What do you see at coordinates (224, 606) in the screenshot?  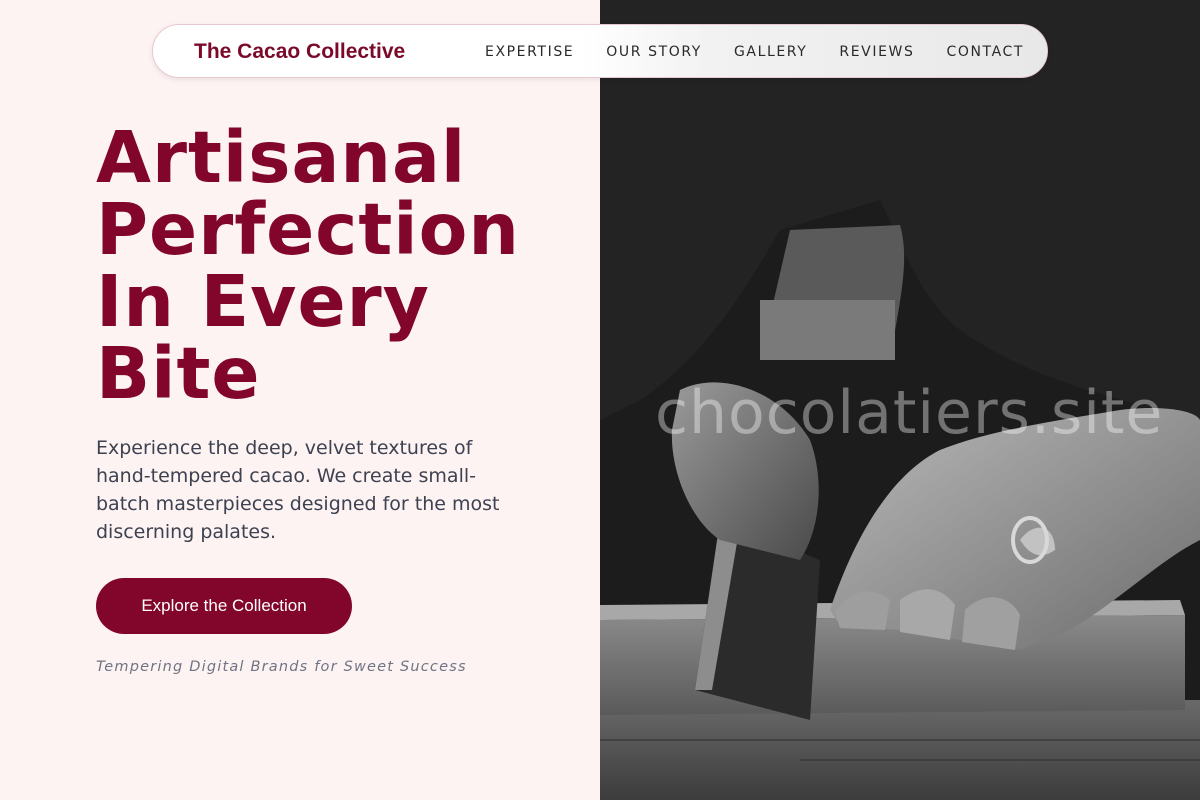 I see `explore-collection-button: Explore the Collection` at bounding box center [224, 606].